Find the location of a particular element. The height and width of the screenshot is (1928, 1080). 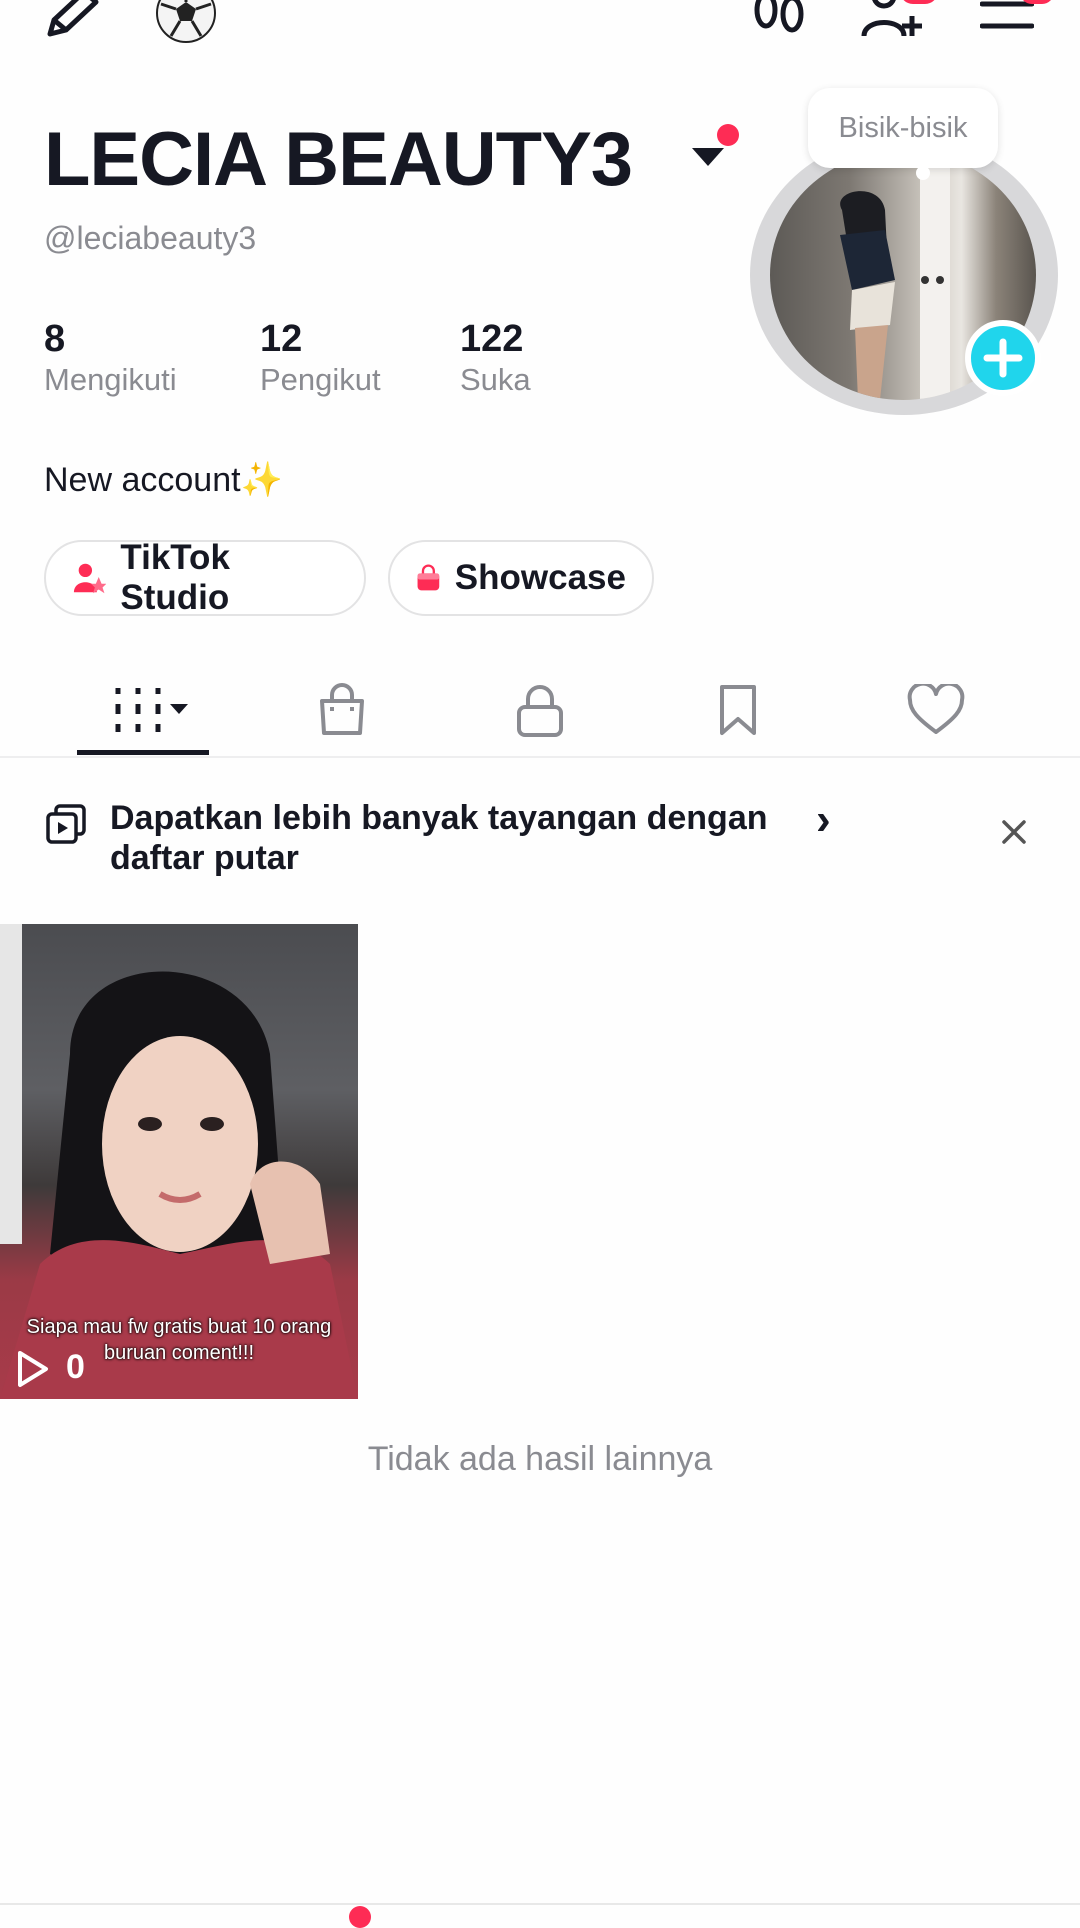

tab-liked is located at coordinates (936, 710).